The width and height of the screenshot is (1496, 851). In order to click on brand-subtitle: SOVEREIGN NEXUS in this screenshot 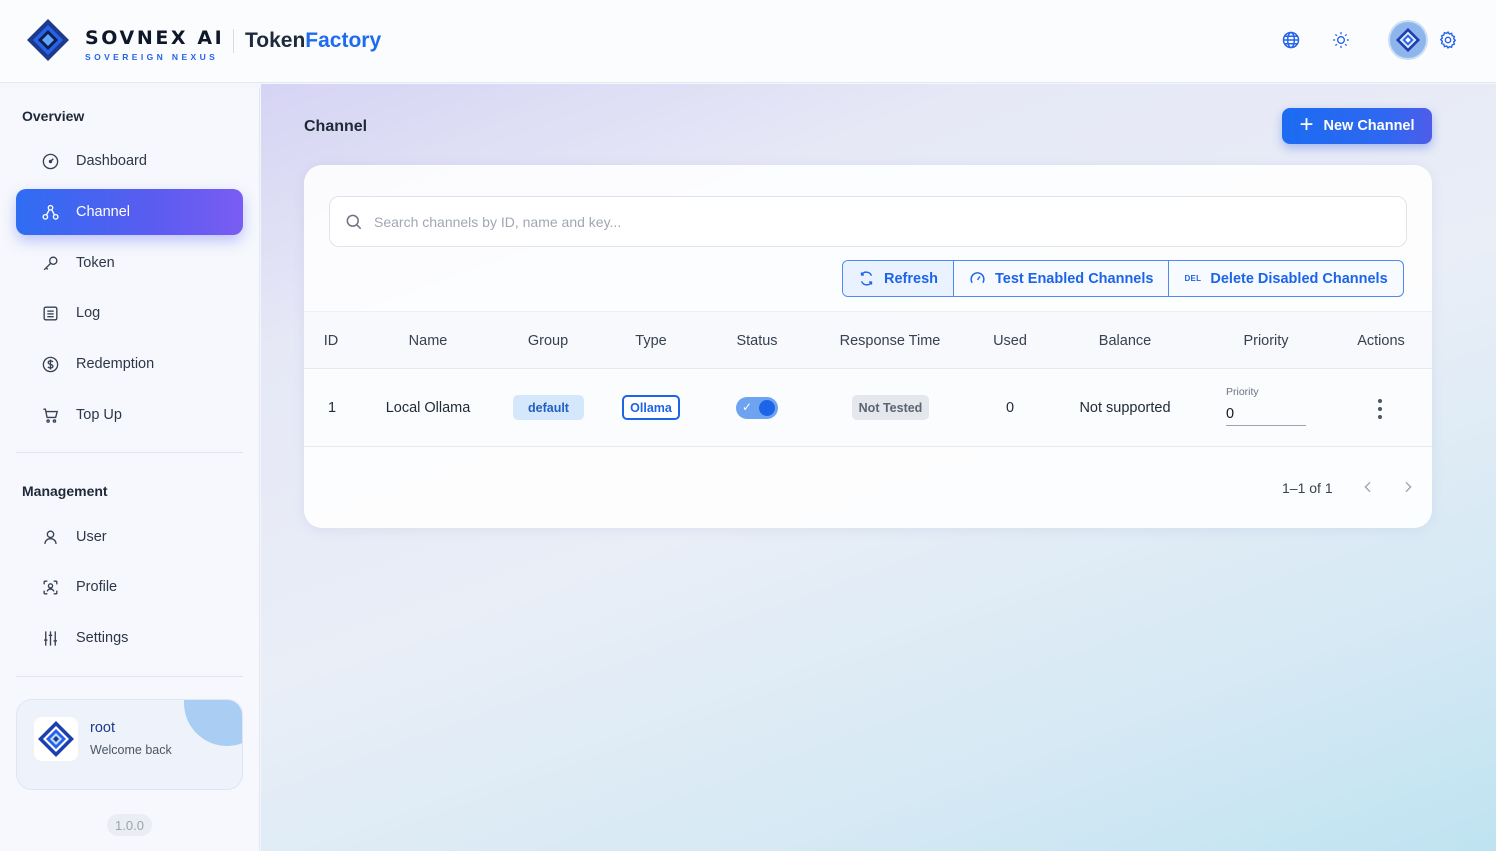, I will do `click(152, 57)`.